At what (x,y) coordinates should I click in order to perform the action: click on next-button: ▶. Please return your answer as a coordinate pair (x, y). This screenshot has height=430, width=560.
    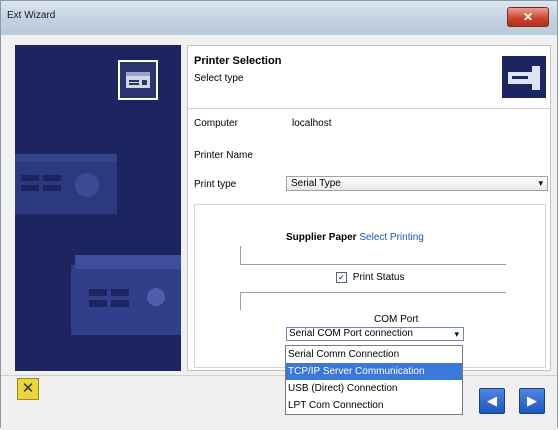
    Looking at the image, I should click on (532, 401).